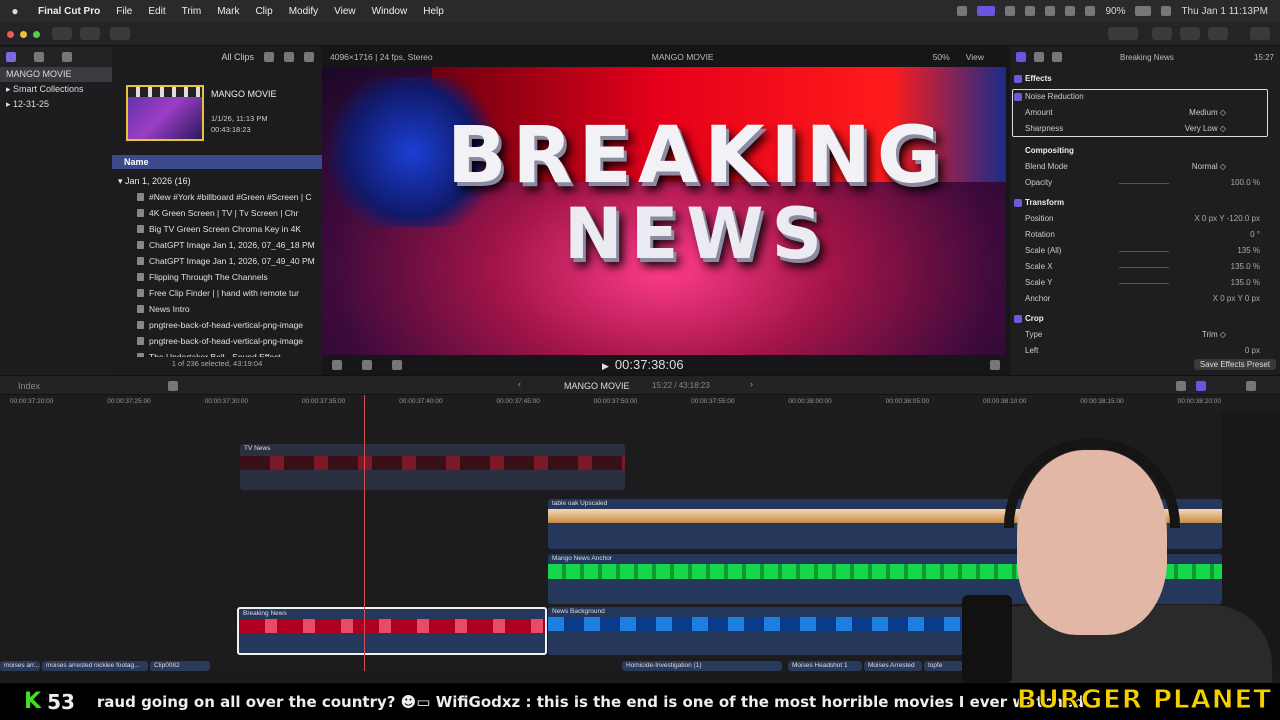  What do you see at coordinates (217, 245) in the screenshot?
I see `clip-row: ChatGPT Image Jan 1, 2026, 07_46_18 PM` at bounding box center [217, 245].